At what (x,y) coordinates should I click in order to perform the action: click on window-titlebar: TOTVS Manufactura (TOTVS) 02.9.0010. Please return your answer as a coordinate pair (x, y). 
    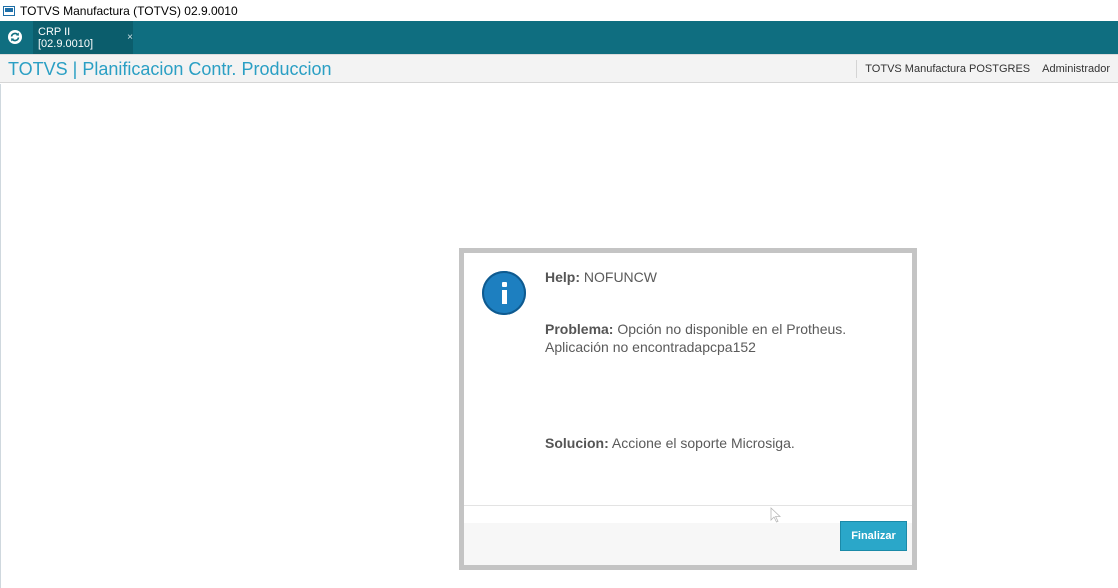
    Looking at the image, I should click on (559, 10).